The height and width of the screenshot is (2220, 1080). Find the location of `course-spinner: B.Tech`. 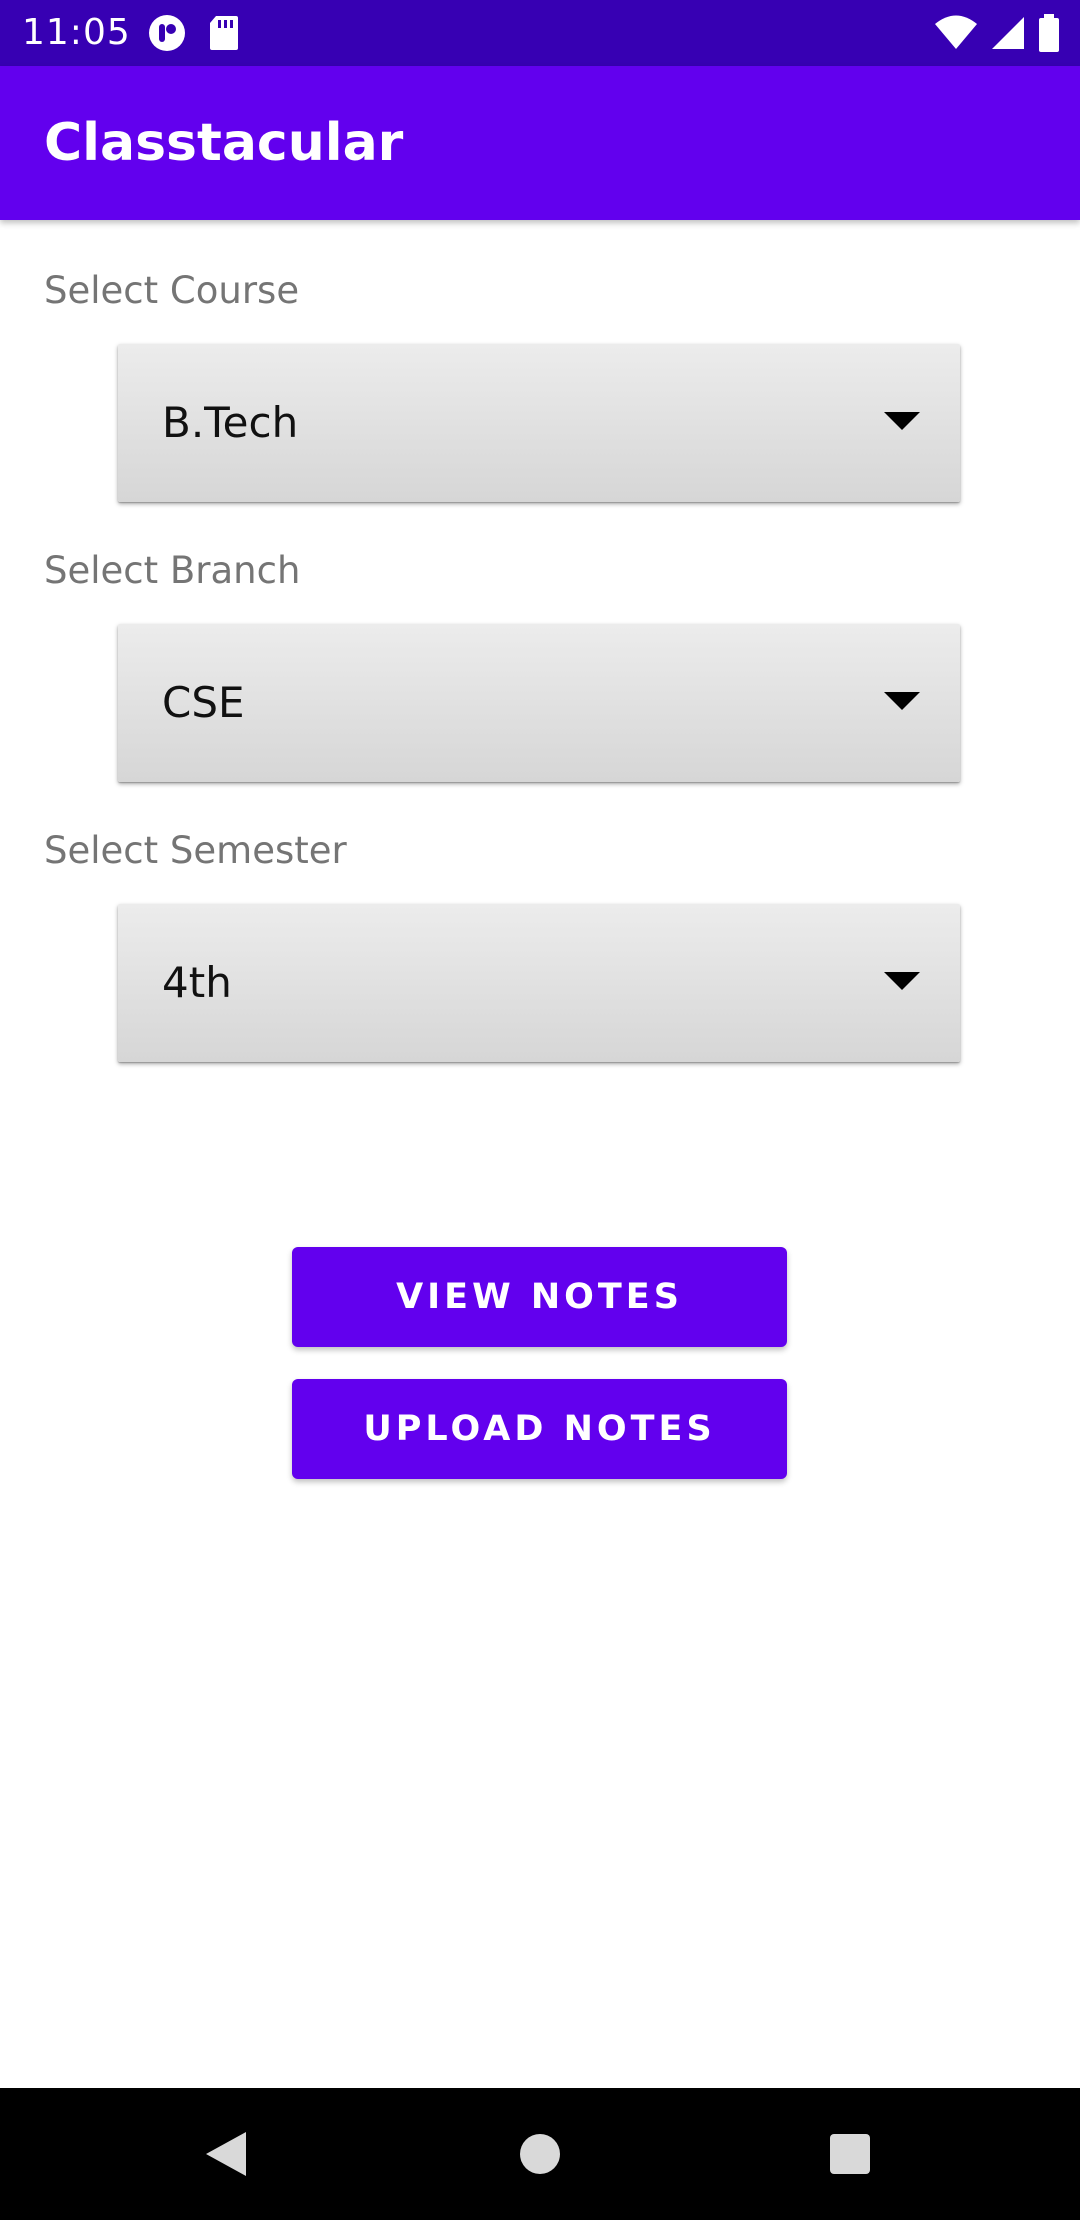

course-spinner: B.Tech is located at coordinates (539, 423).